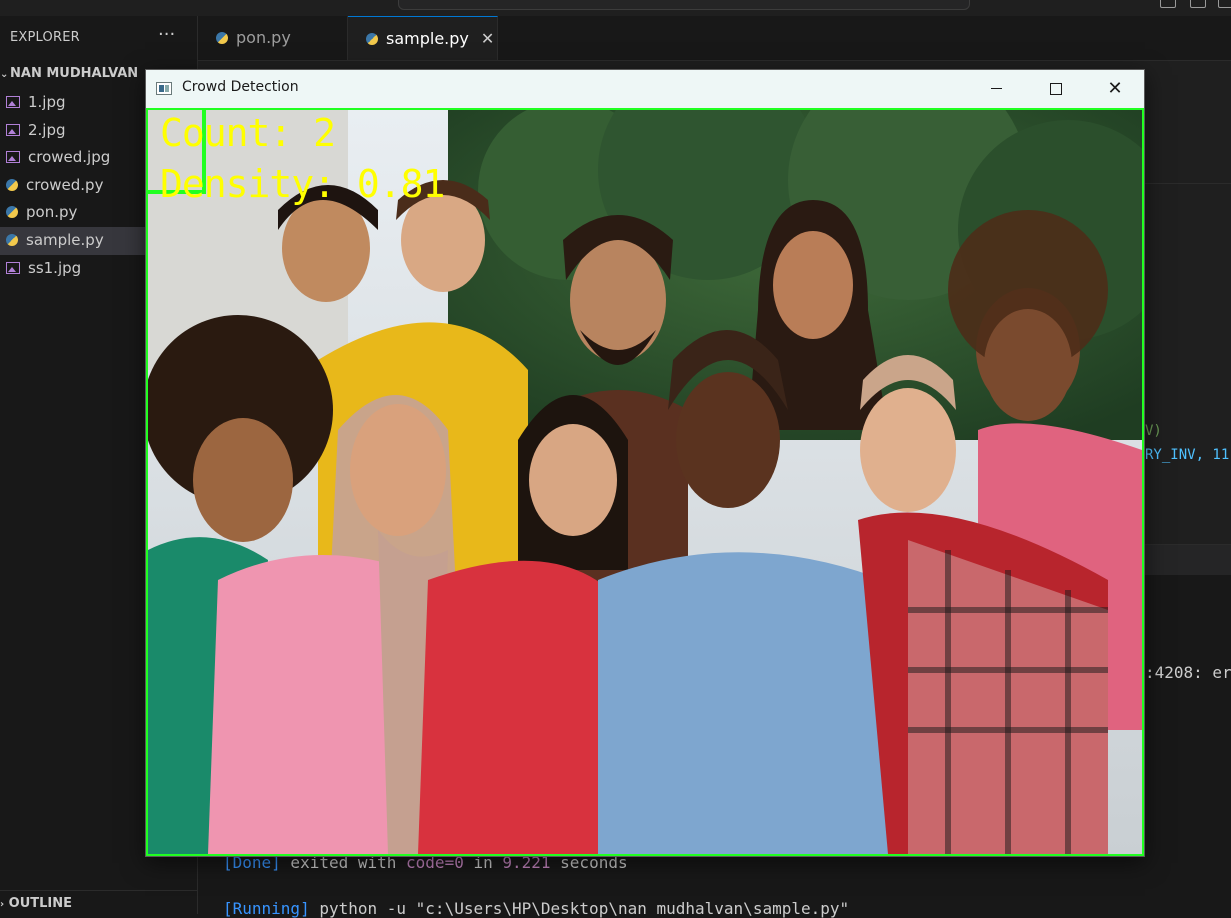  What do you see at coordinates (714, 38) in the screenshot?
I see `editor-tabs: pon.py sample.py ✕` at bounding box center [714, 38].